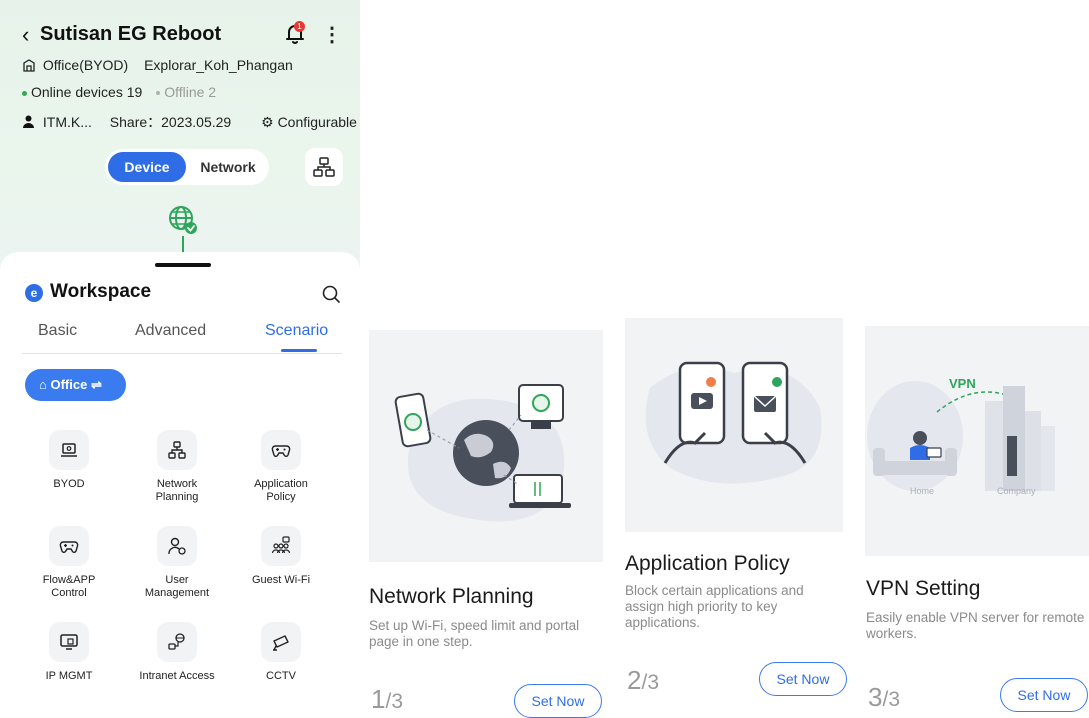 The height and width of the screenshot is (718, 1089). I want to click on switch-icon: ⇌, so click(96, 384).